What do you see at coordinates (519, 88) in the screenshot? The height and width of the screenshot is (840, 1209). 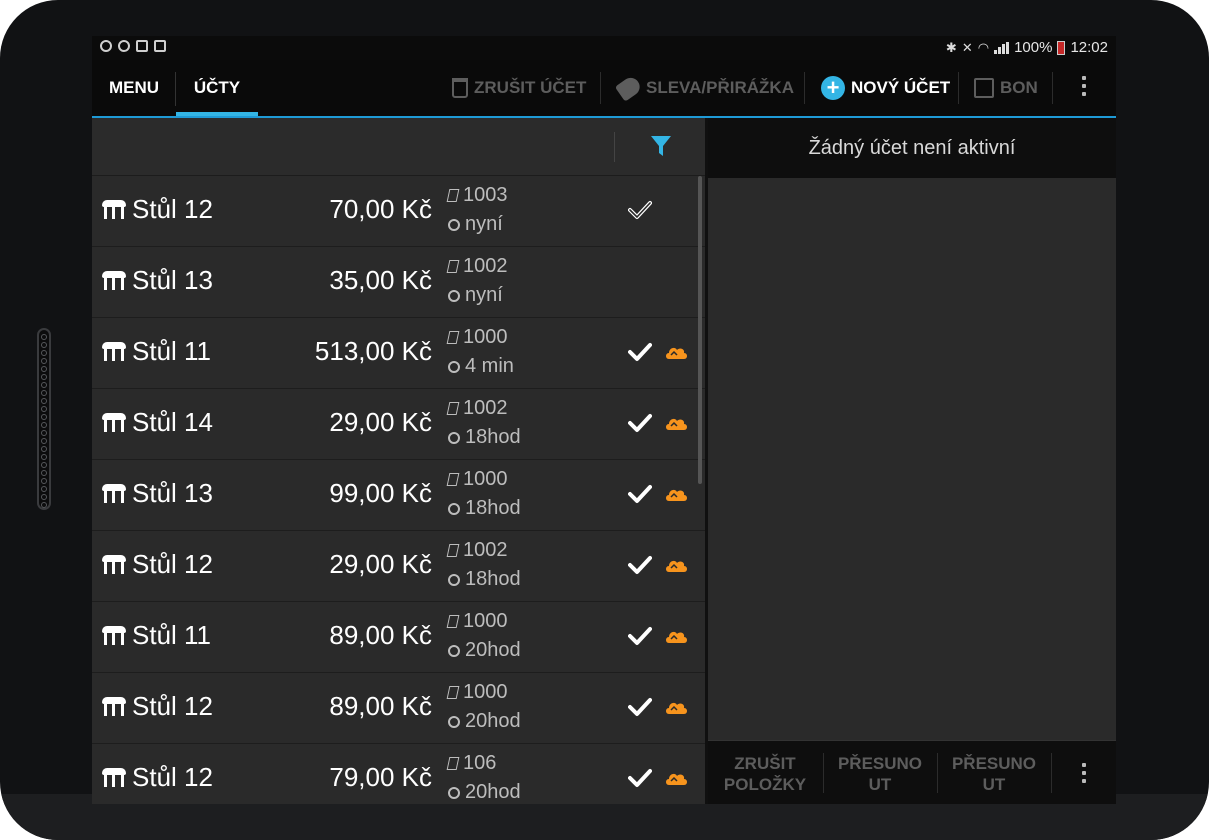 I see `cancel-bill-button: ZRUŠIT ÚČET` at bounding box center [519, 88].